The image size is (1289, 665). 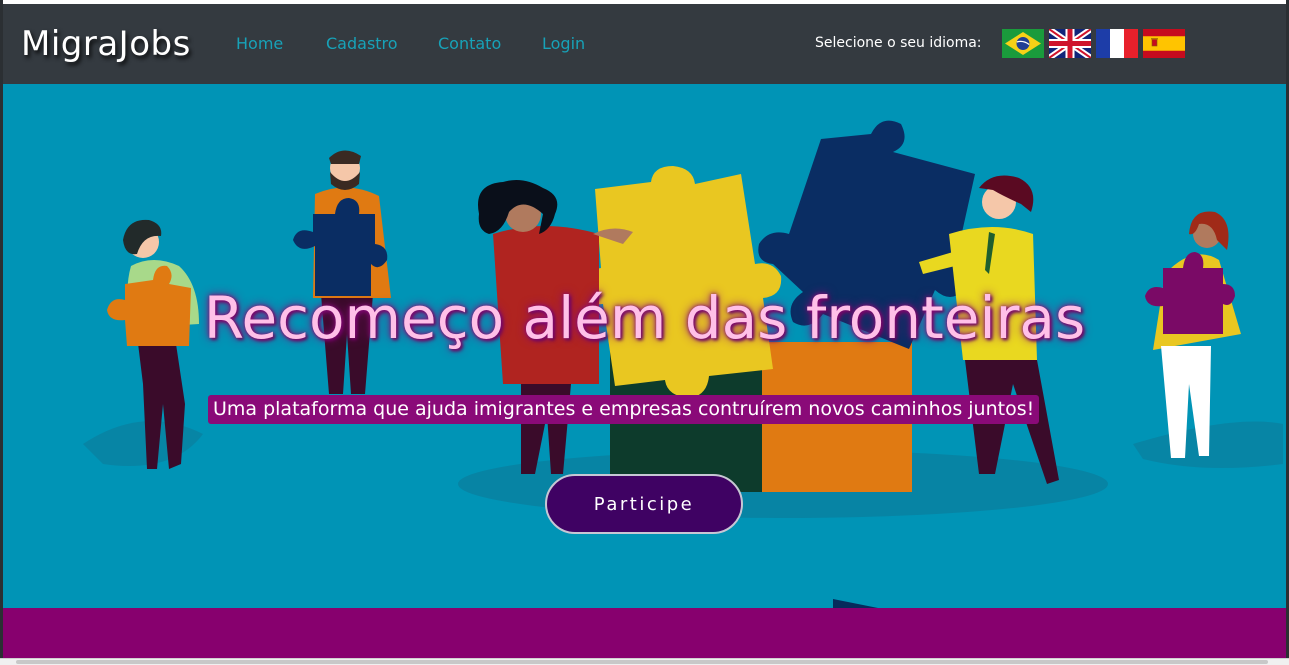 What do you see at coordinates (642, 662) in the screenshot?
I see `scrollbar-thumb` at bounding box center [642, 662].